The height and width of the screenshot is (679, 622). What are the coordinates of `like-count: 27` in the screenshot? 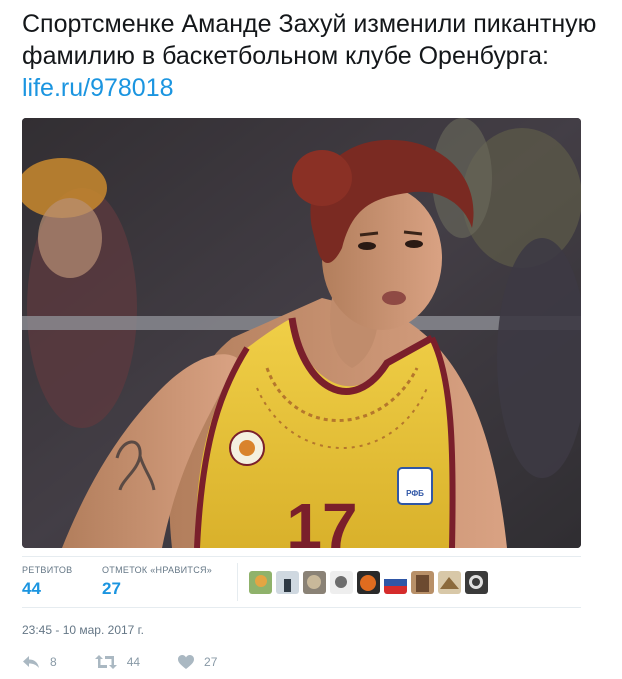 It's located at (211, 662).